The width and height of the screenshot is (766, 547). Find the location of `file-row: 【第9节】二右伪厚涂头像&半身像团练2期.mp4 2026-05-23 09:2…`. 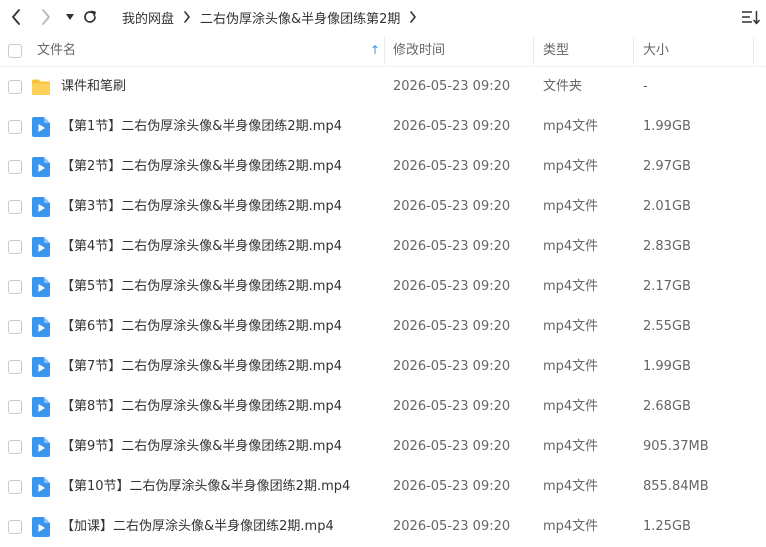

file-row: 【第9节】二右伪厚涂头像&半身像团练2期.mp4 2026-05-23 09:2… is located at coordinates (383, 447).